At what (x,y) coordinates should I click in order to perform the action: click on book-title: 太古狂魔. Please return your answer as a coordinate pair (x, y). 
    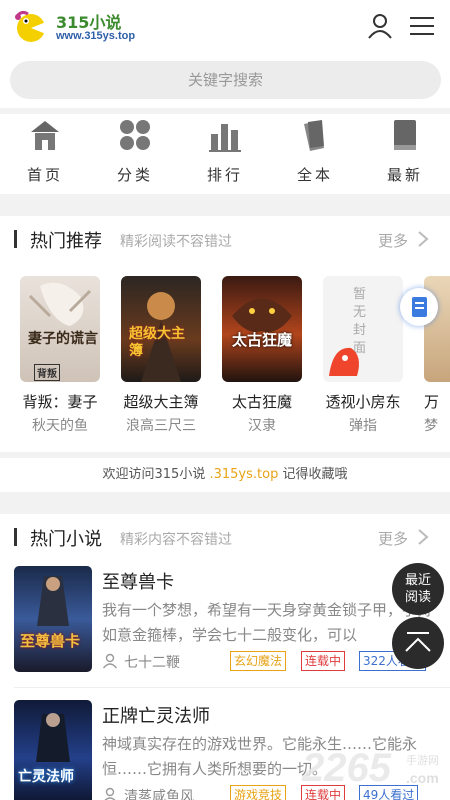
    Looking at the image, I should click on (262, 401).